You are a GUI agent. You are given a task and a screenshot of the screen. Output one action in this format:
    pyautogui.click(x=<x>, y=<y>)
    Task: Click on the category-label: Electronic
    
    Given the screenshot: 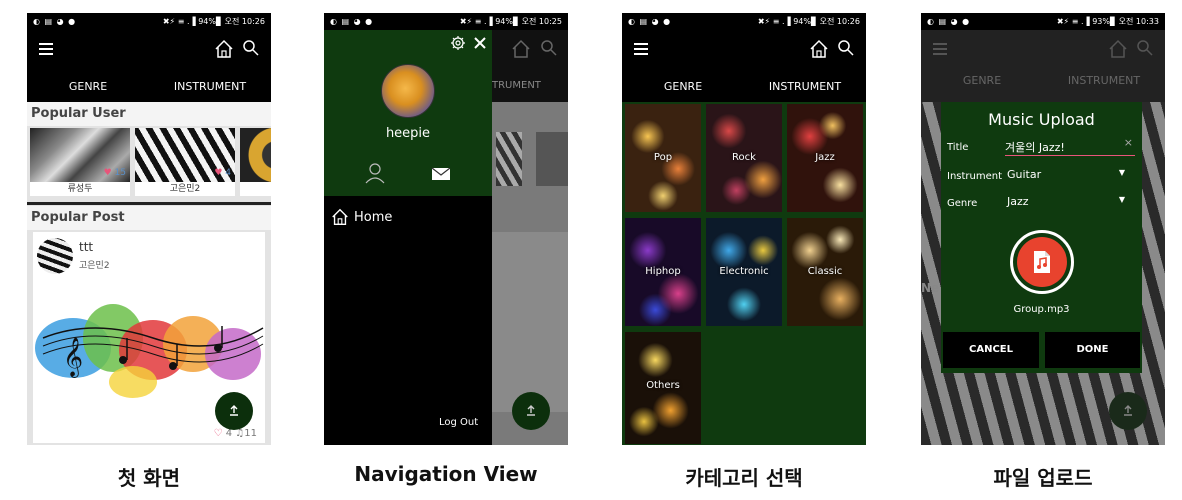 What is the action you would take?
    pyautogui.click(x=744, y=271)
    